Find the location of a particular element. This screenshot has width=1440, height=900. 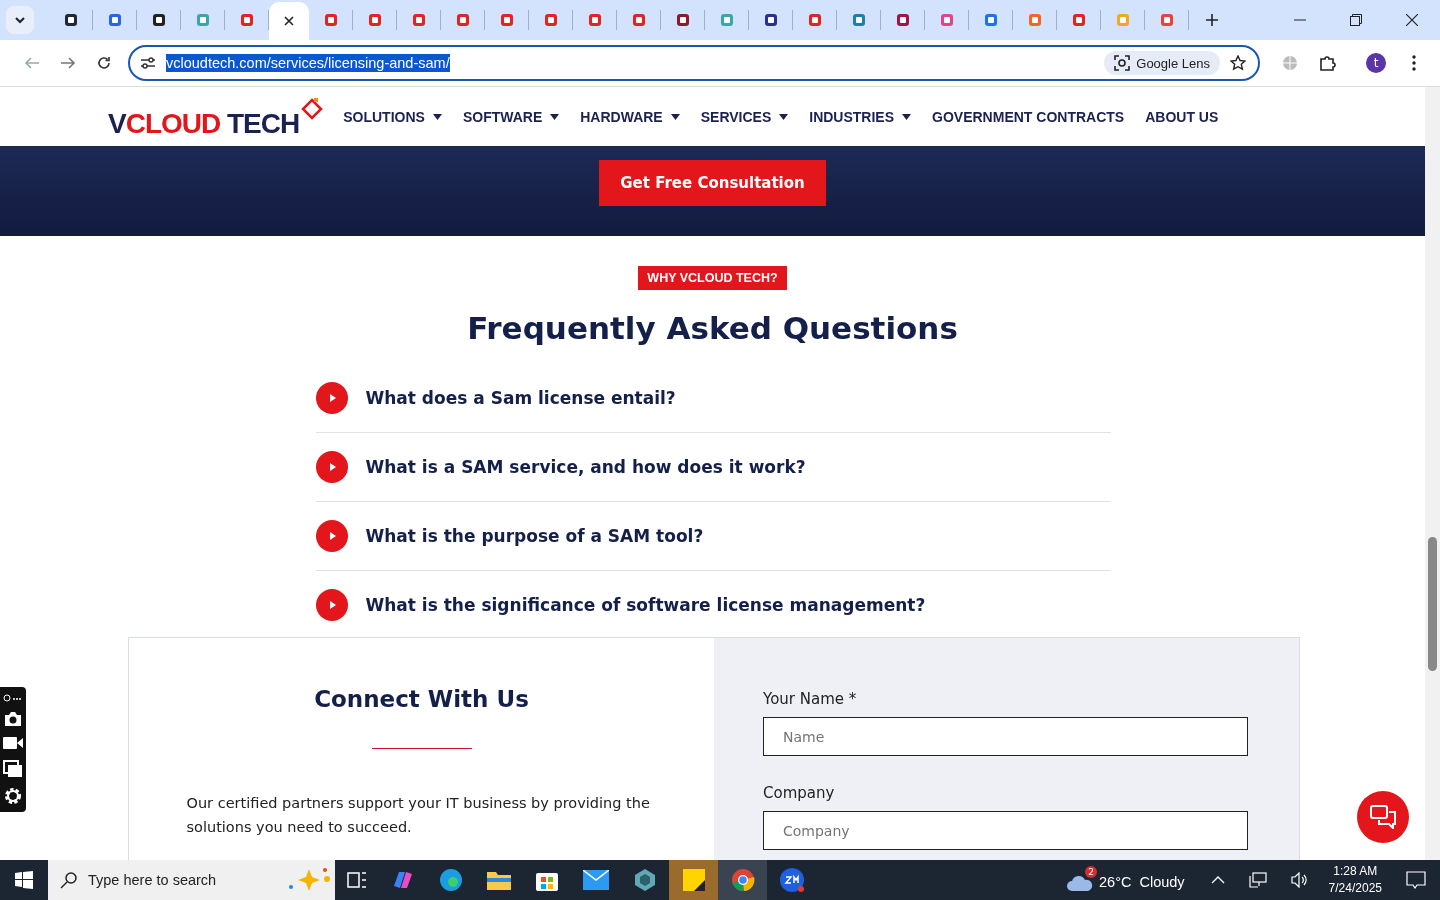

speaker-icon is located at coordinates (1299, 880).